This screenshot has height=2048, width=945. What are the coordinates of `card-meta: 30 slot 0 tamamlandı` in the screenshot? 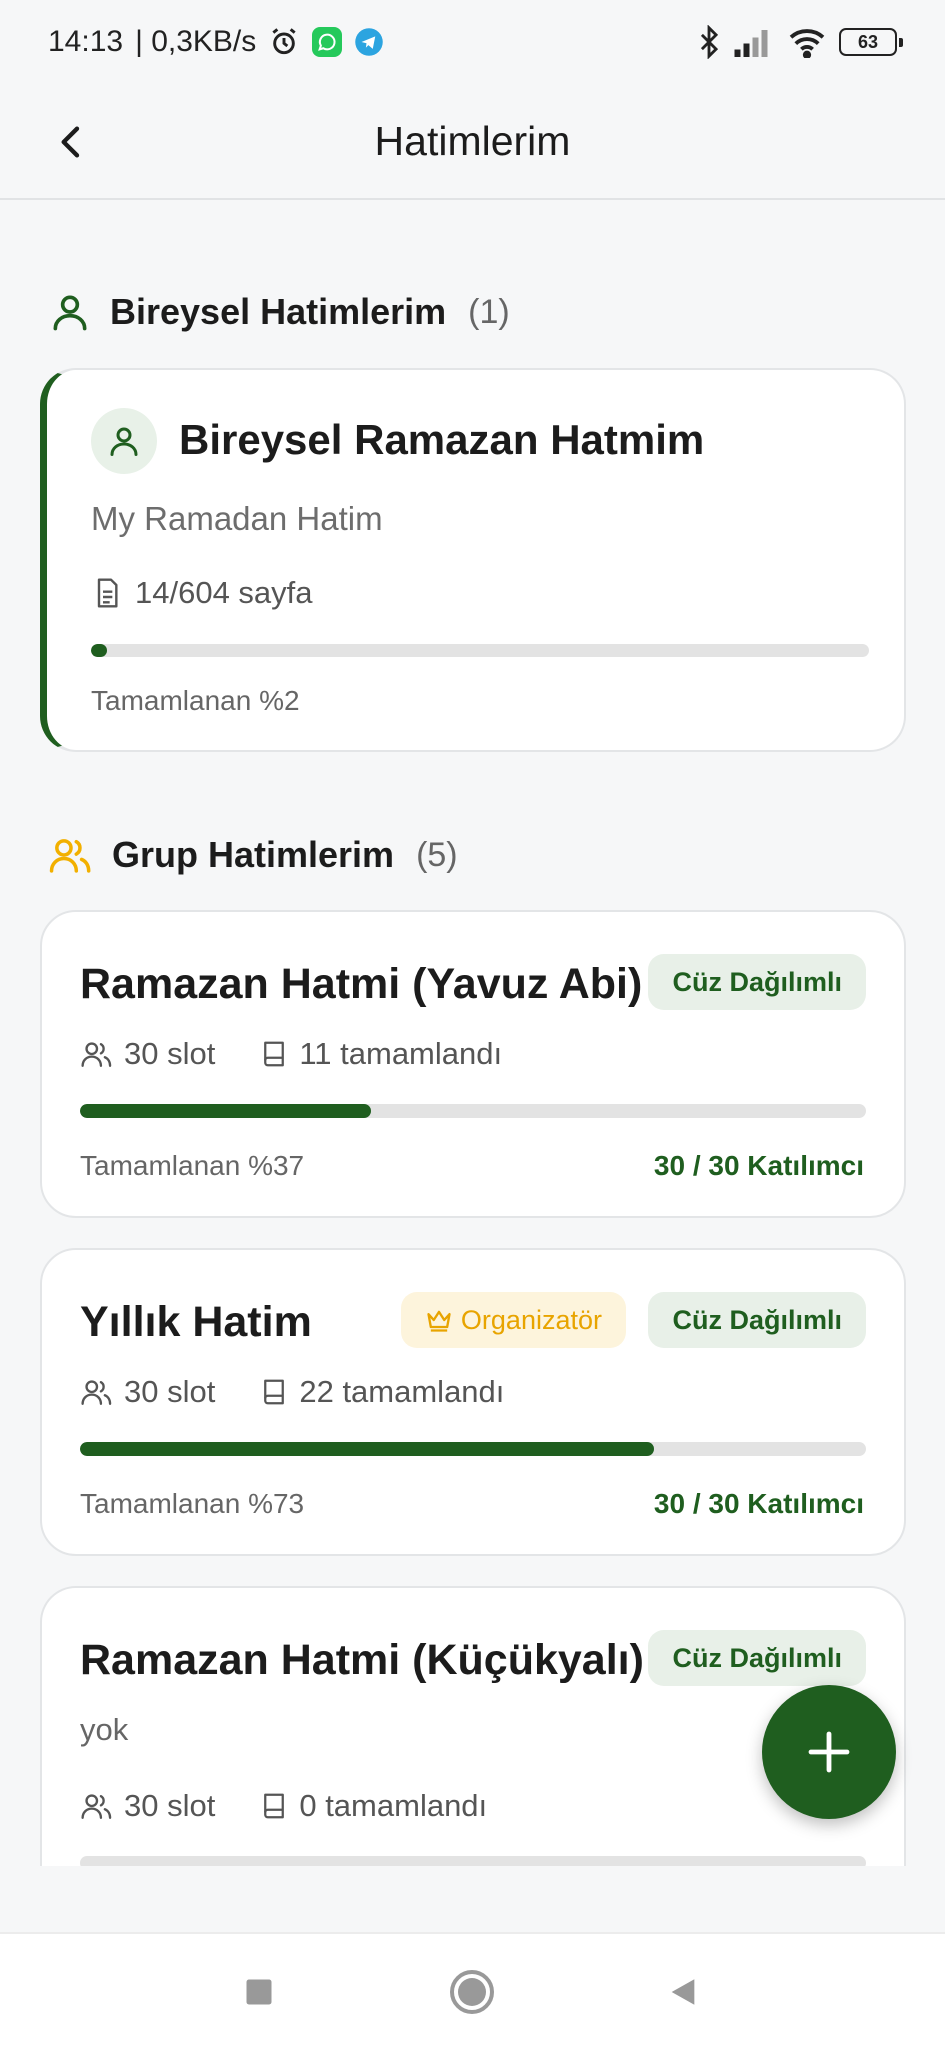 It's located at (305, 1806).